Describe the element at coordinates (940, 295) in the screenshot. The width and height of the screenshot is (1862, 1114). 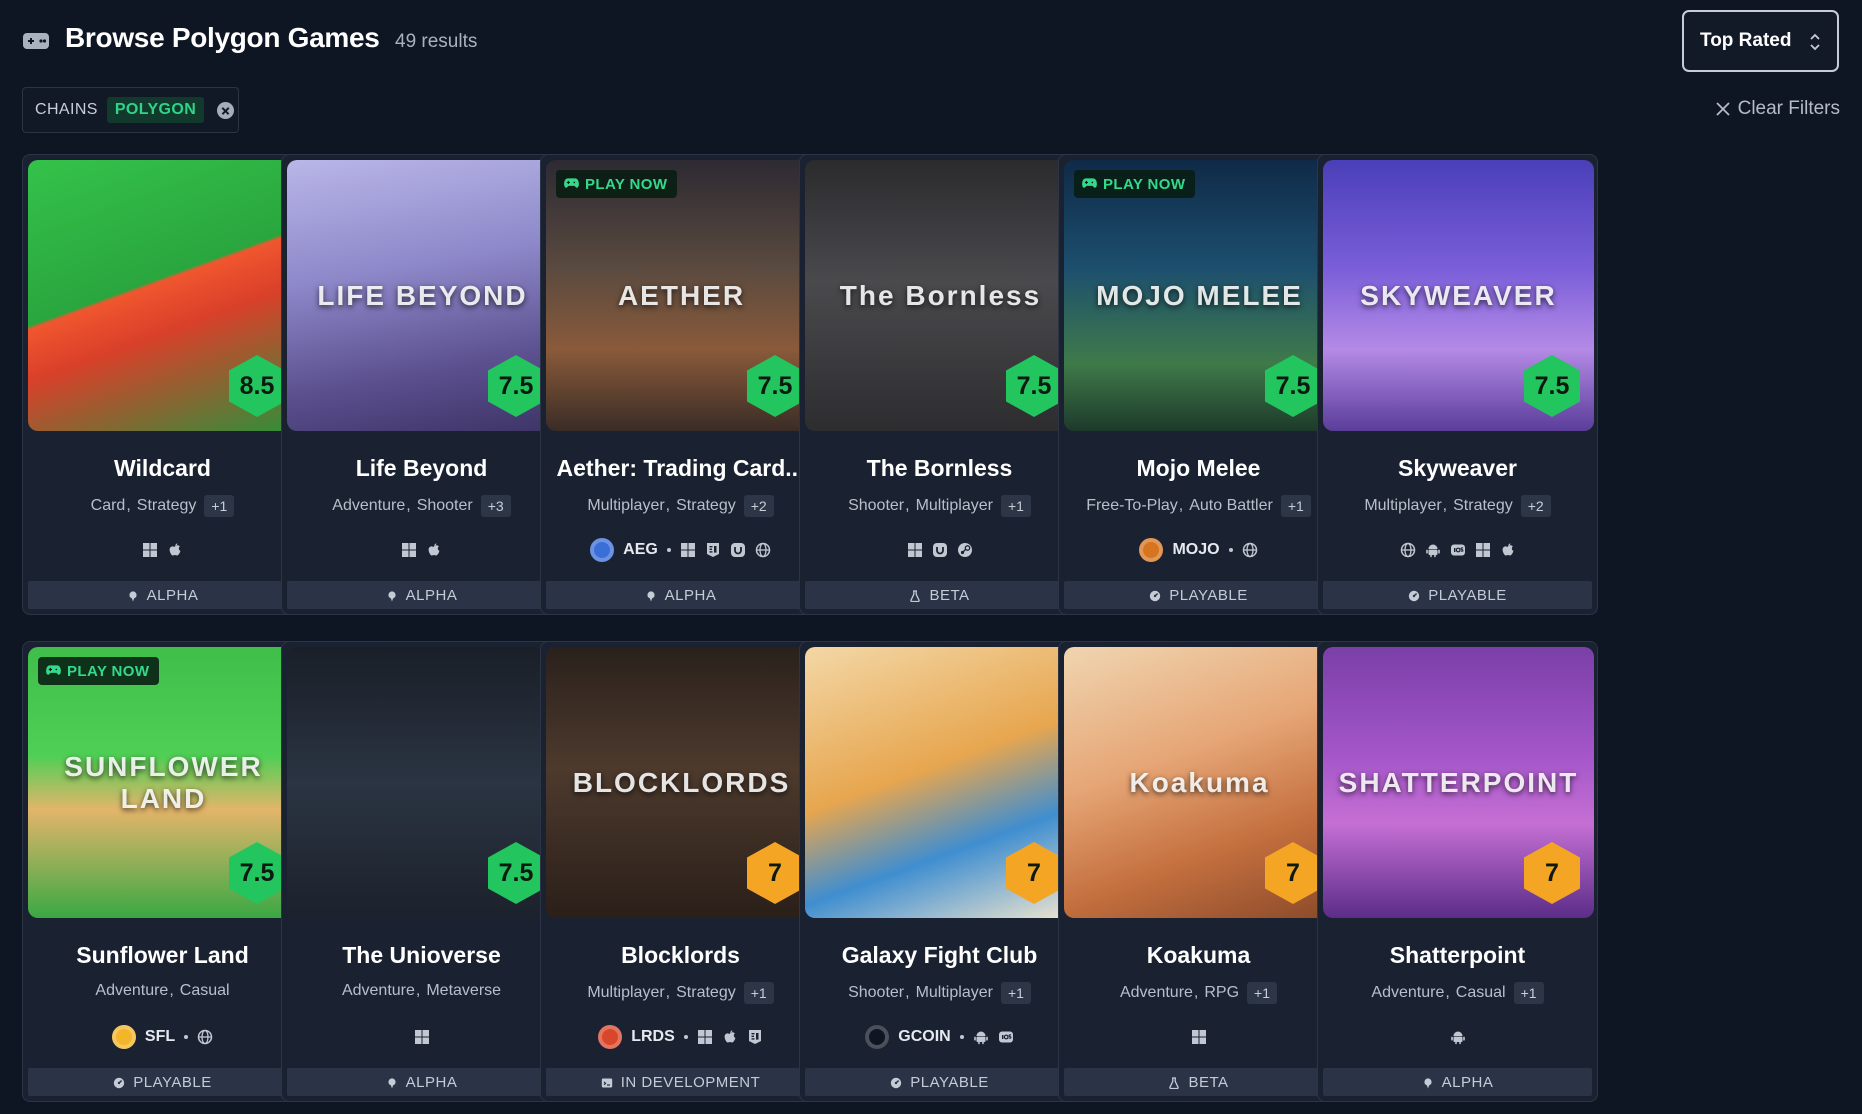
I see `game-cover-image: The Bornless 7.5` at that location.